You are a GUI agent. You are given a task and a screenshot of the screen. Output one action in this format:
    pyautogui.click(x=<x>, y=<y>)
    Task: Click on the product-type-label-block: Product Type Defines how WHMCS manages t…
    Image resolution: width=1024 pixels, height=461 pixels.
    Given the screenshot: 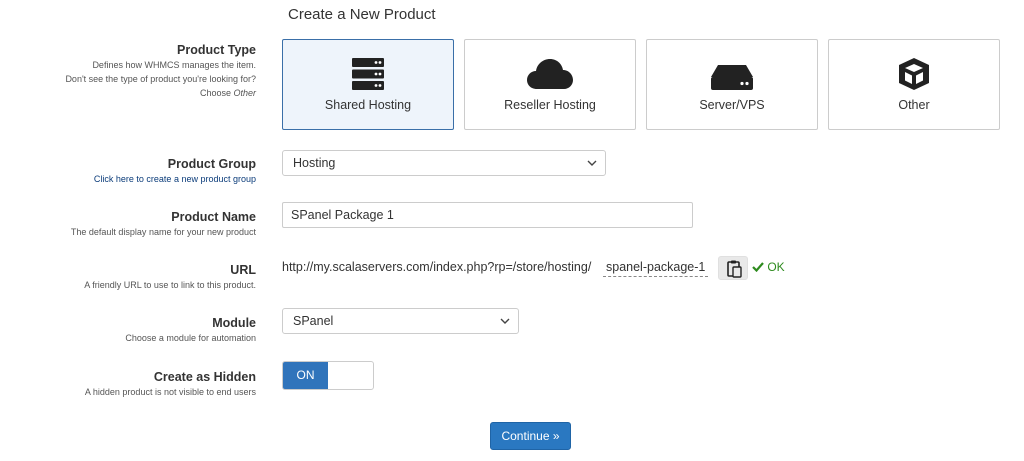 What is the action you would take?
    pyautogui.click(x=128, y=71)
    